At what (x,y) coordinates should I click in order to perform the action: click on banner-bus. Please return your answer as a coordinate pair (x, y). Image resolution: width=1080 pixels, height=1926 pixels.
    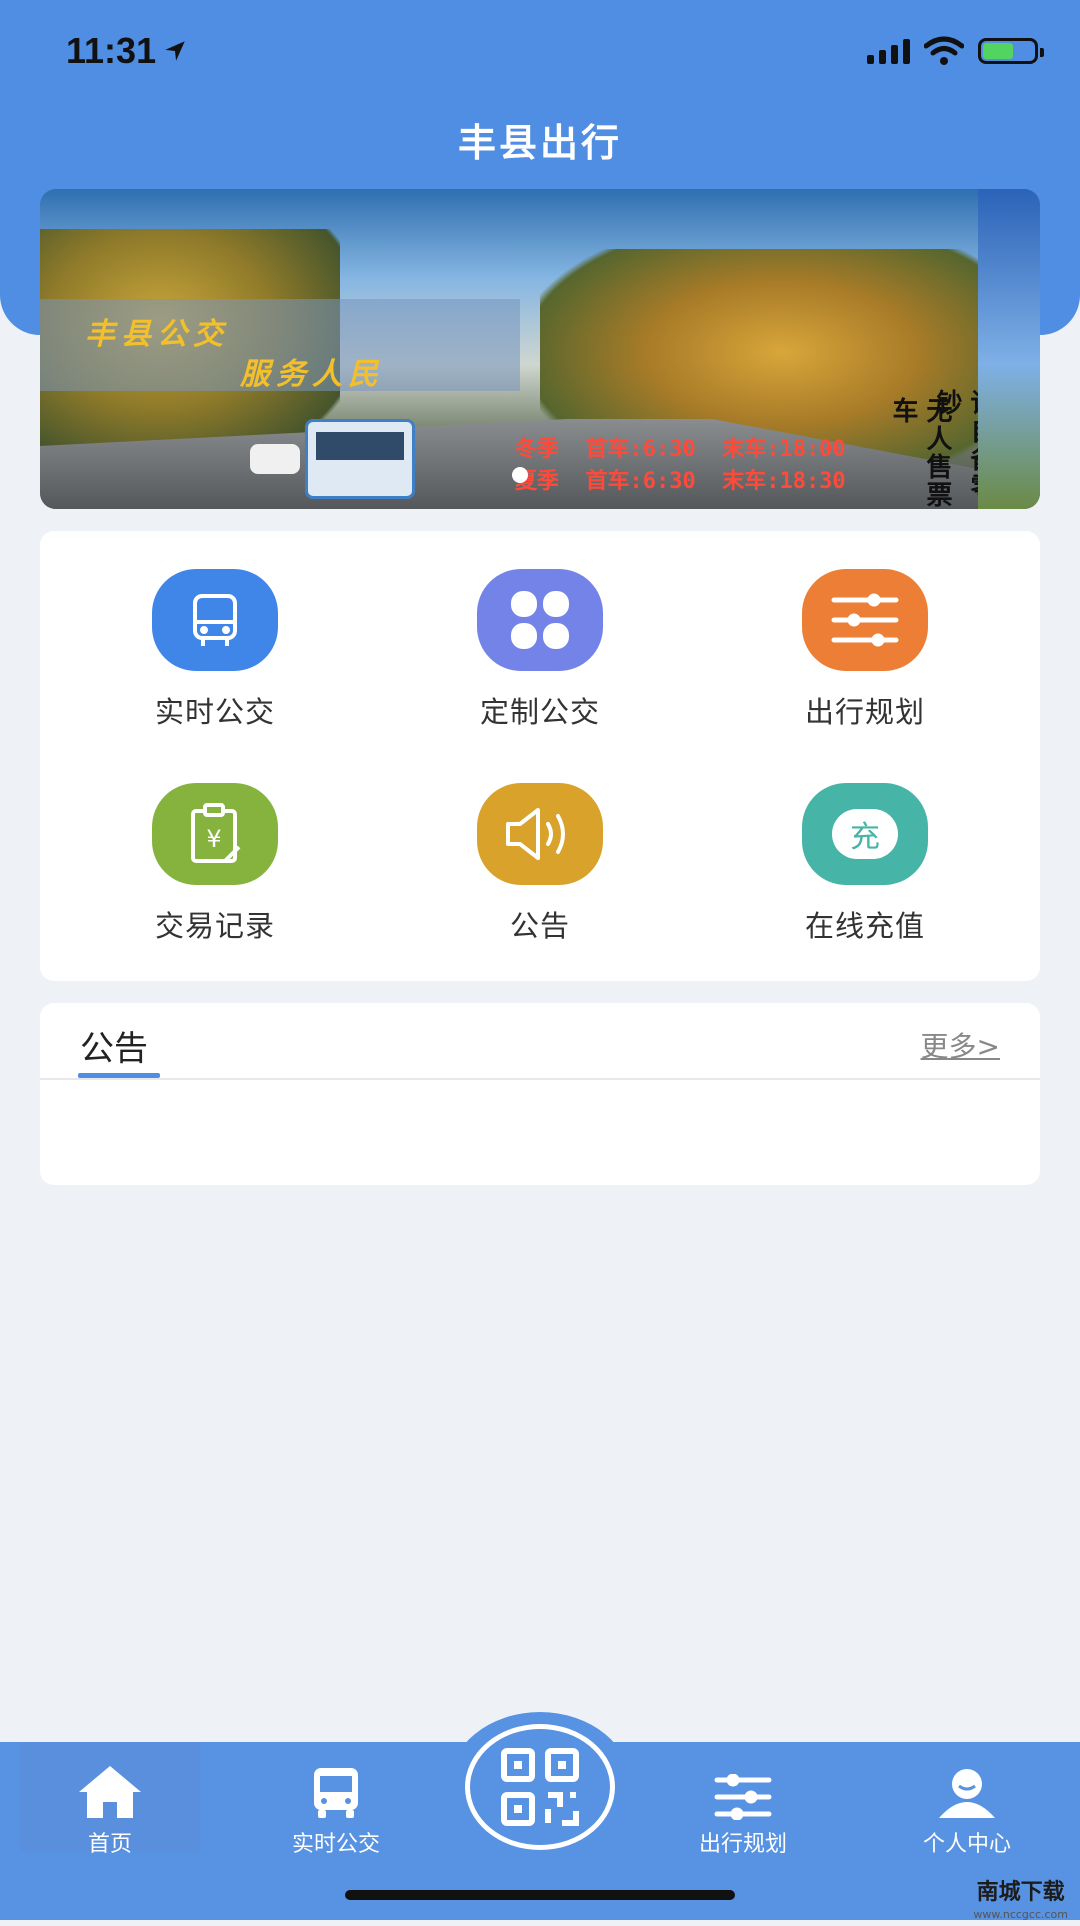
    Looking at the image, I should click on (360, 459).